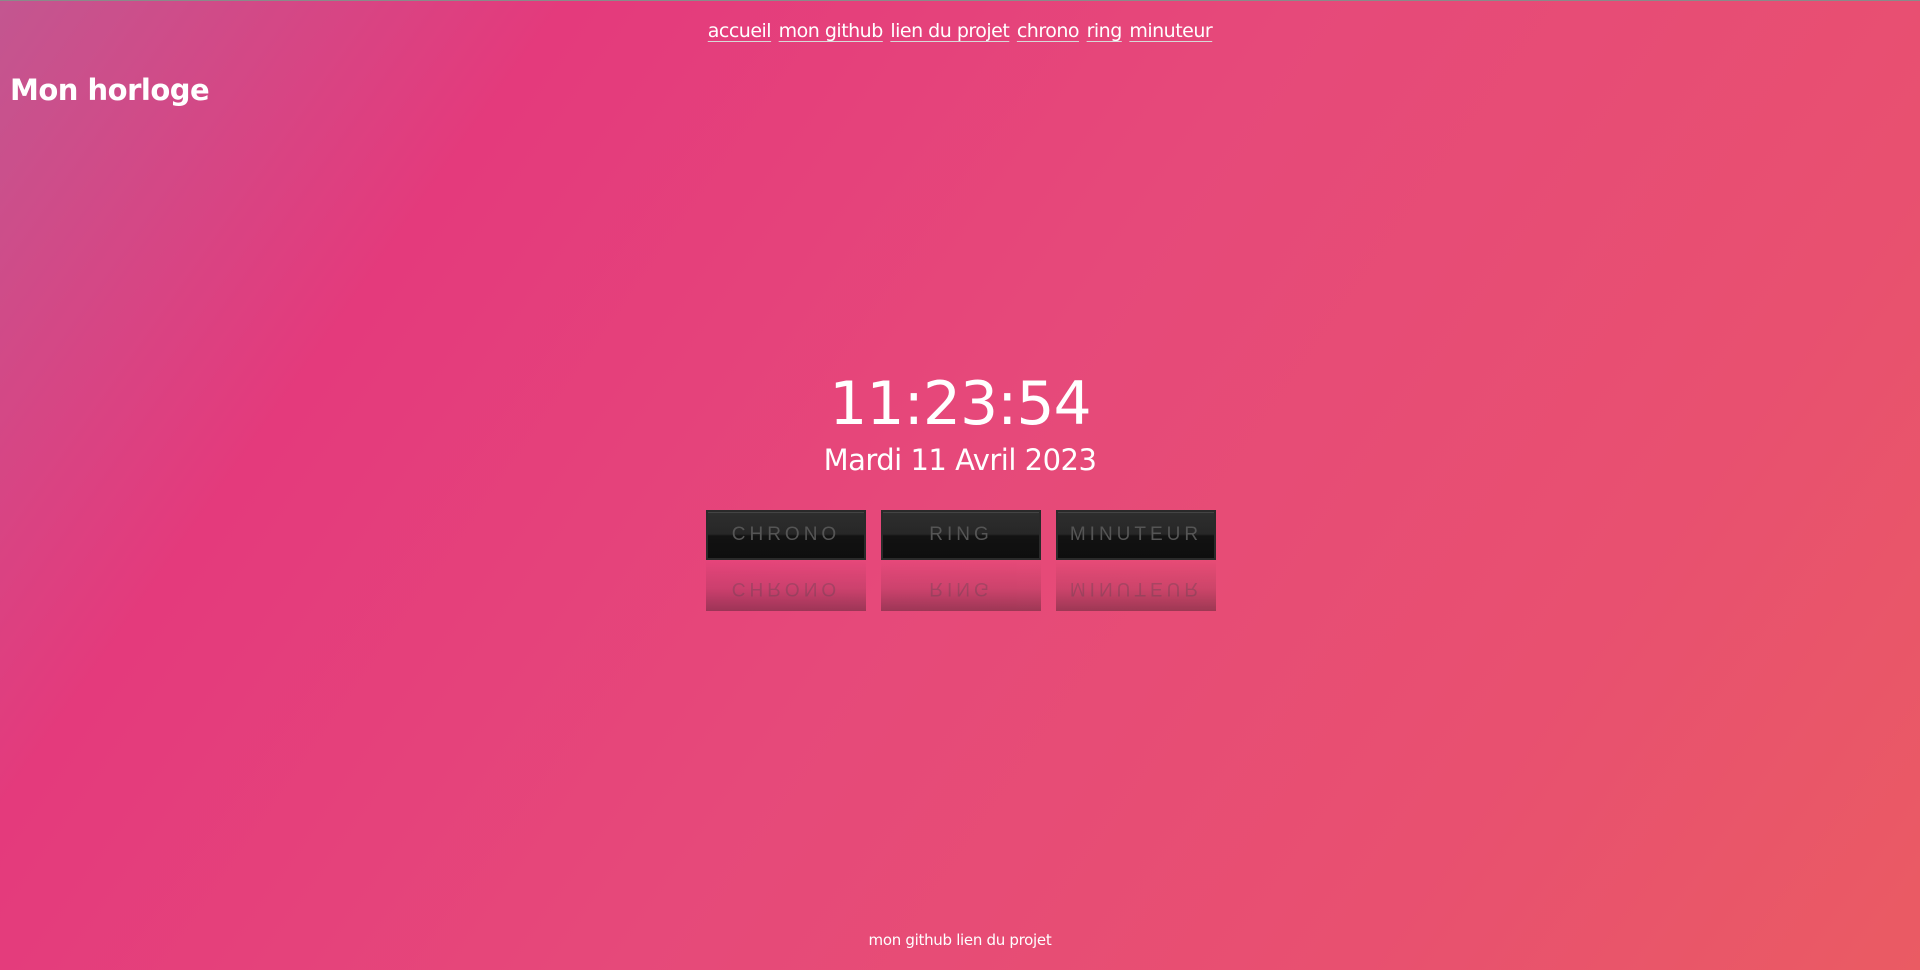 This screenshot has height=970, width=1920. I want to click on ring-button: RING, so click(961, 535).